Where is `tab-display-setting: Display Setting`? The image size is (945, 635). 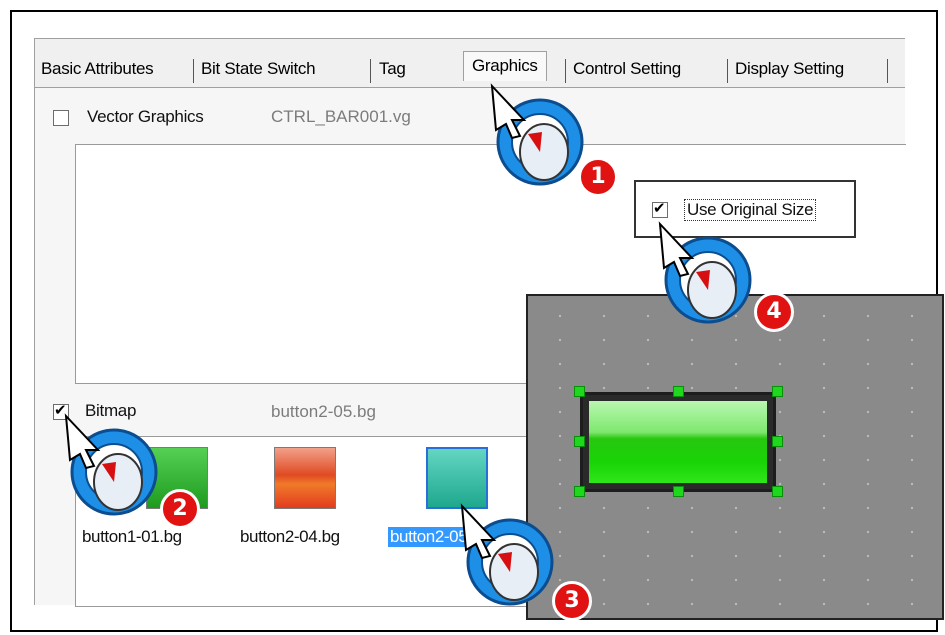 tab-display-setting: Display Setting is located at coordinates (789, 69).